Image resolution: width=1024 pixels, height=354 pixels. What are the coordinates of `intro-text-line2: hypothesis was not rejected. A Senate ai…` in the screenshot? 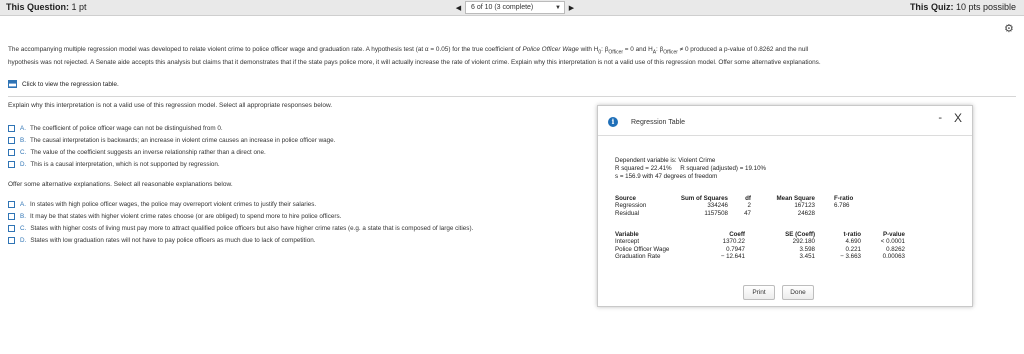 It's located at (414, 62).